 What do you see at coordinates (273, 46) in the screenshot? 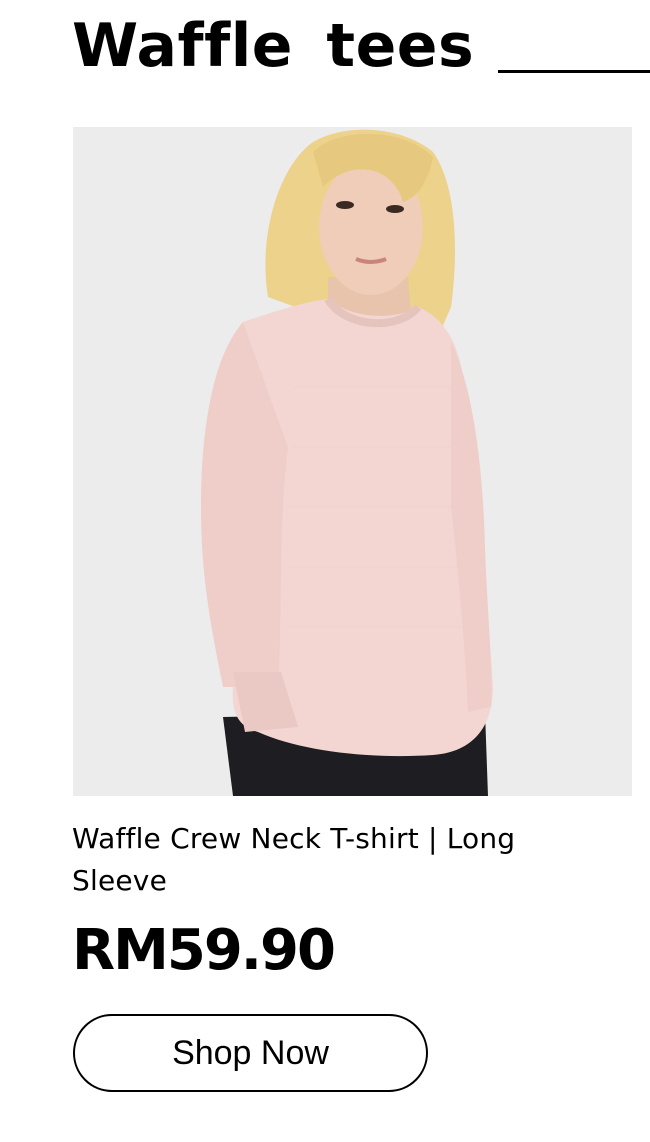
I see `section-title: Waffle tees` at bounding box center [273, 46].